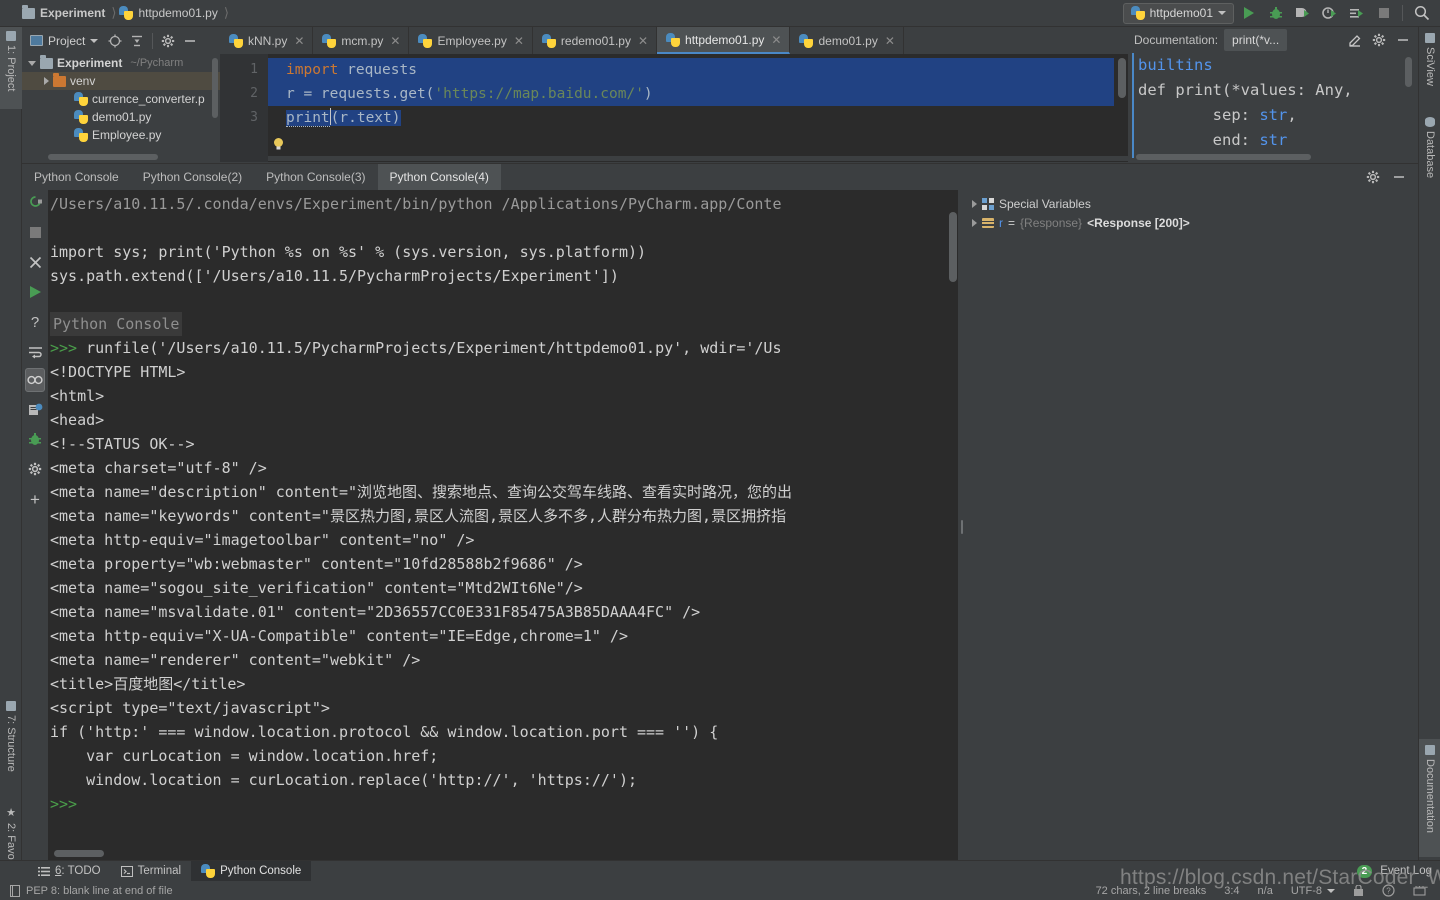 The height and width of the screenshot is (900, 1440). What do you see at coordinates (35, 292) in the screenshot?
I see `execute-icon` at bounding box center [35, 292].